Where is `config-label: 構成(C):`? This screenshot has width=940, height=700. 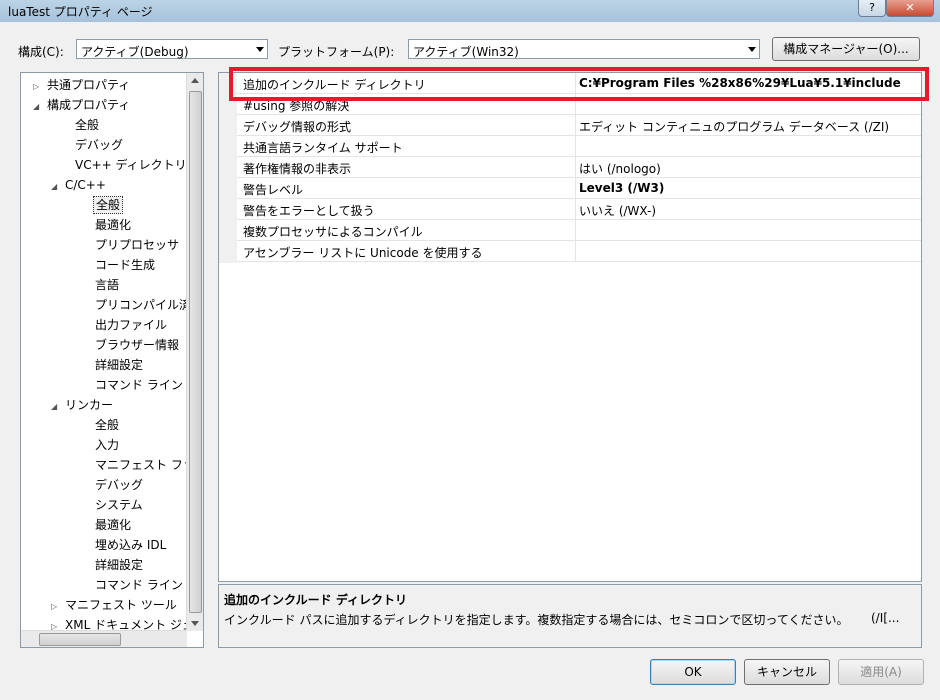 config-label: 構成(C): is located at coordinates (41, 52).